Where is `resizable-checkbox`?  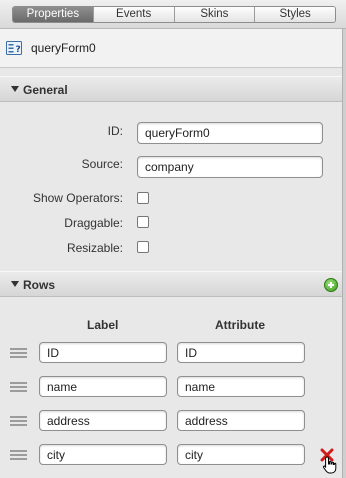
resizable-checkbox is located at coordinates (143, 247).